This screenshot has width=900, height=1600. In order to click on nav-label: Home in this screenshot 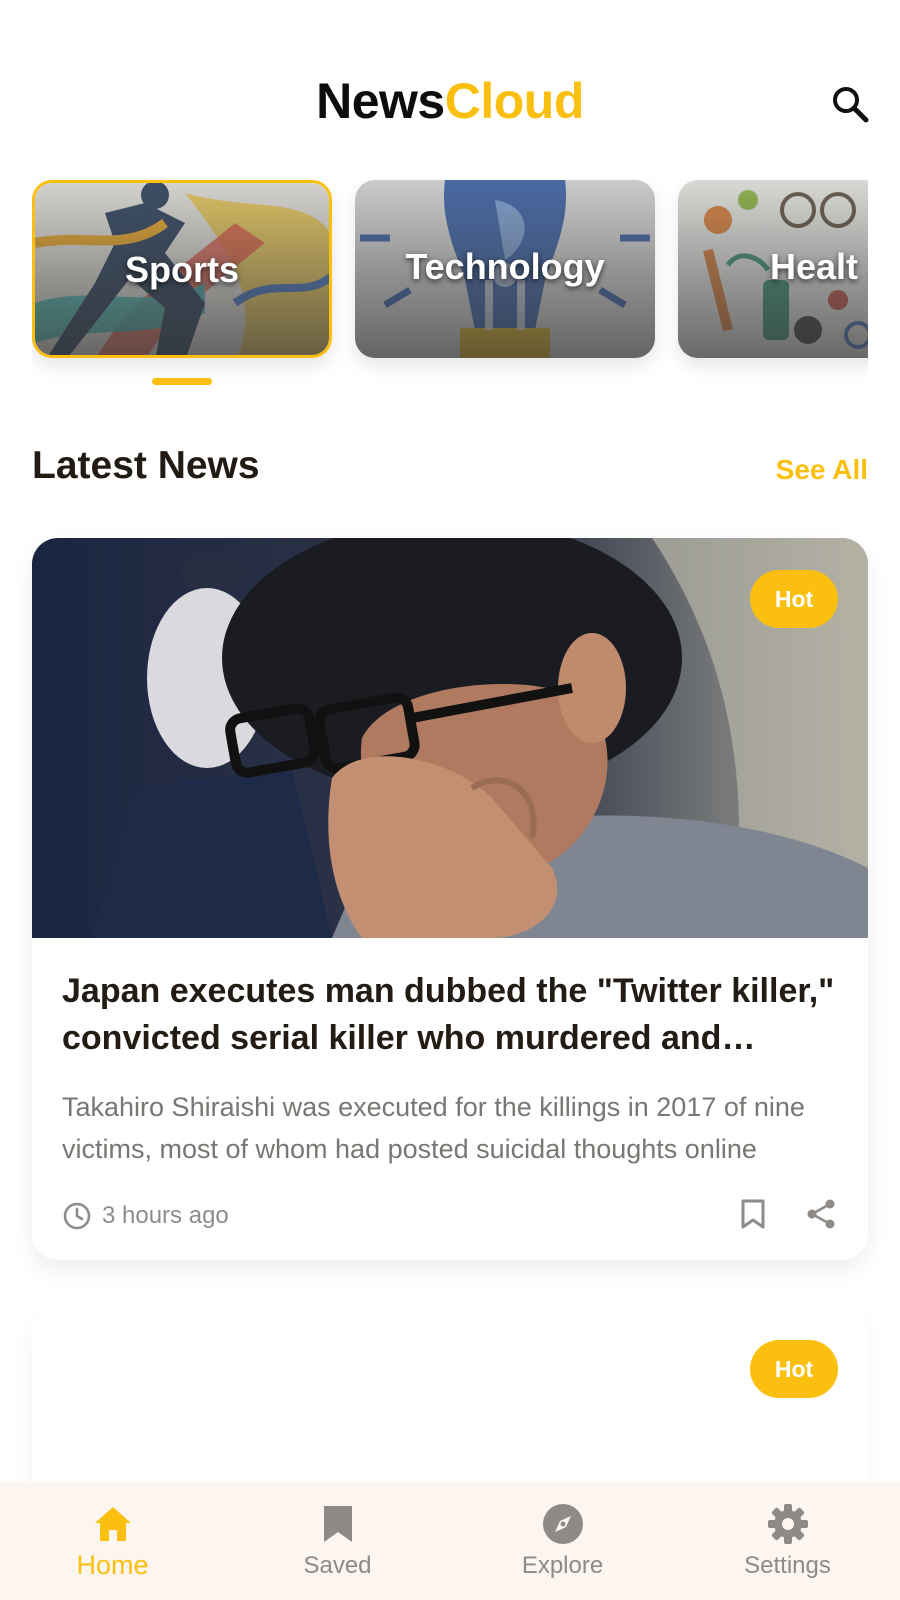, I will do `click(112, 1565)`.